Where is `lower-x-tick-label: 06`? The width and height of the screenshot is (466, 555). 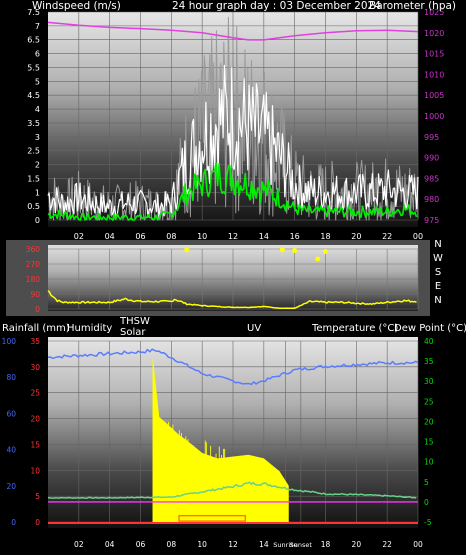 lower-x-tick-label: 06 is located at coordinates (141, 544).